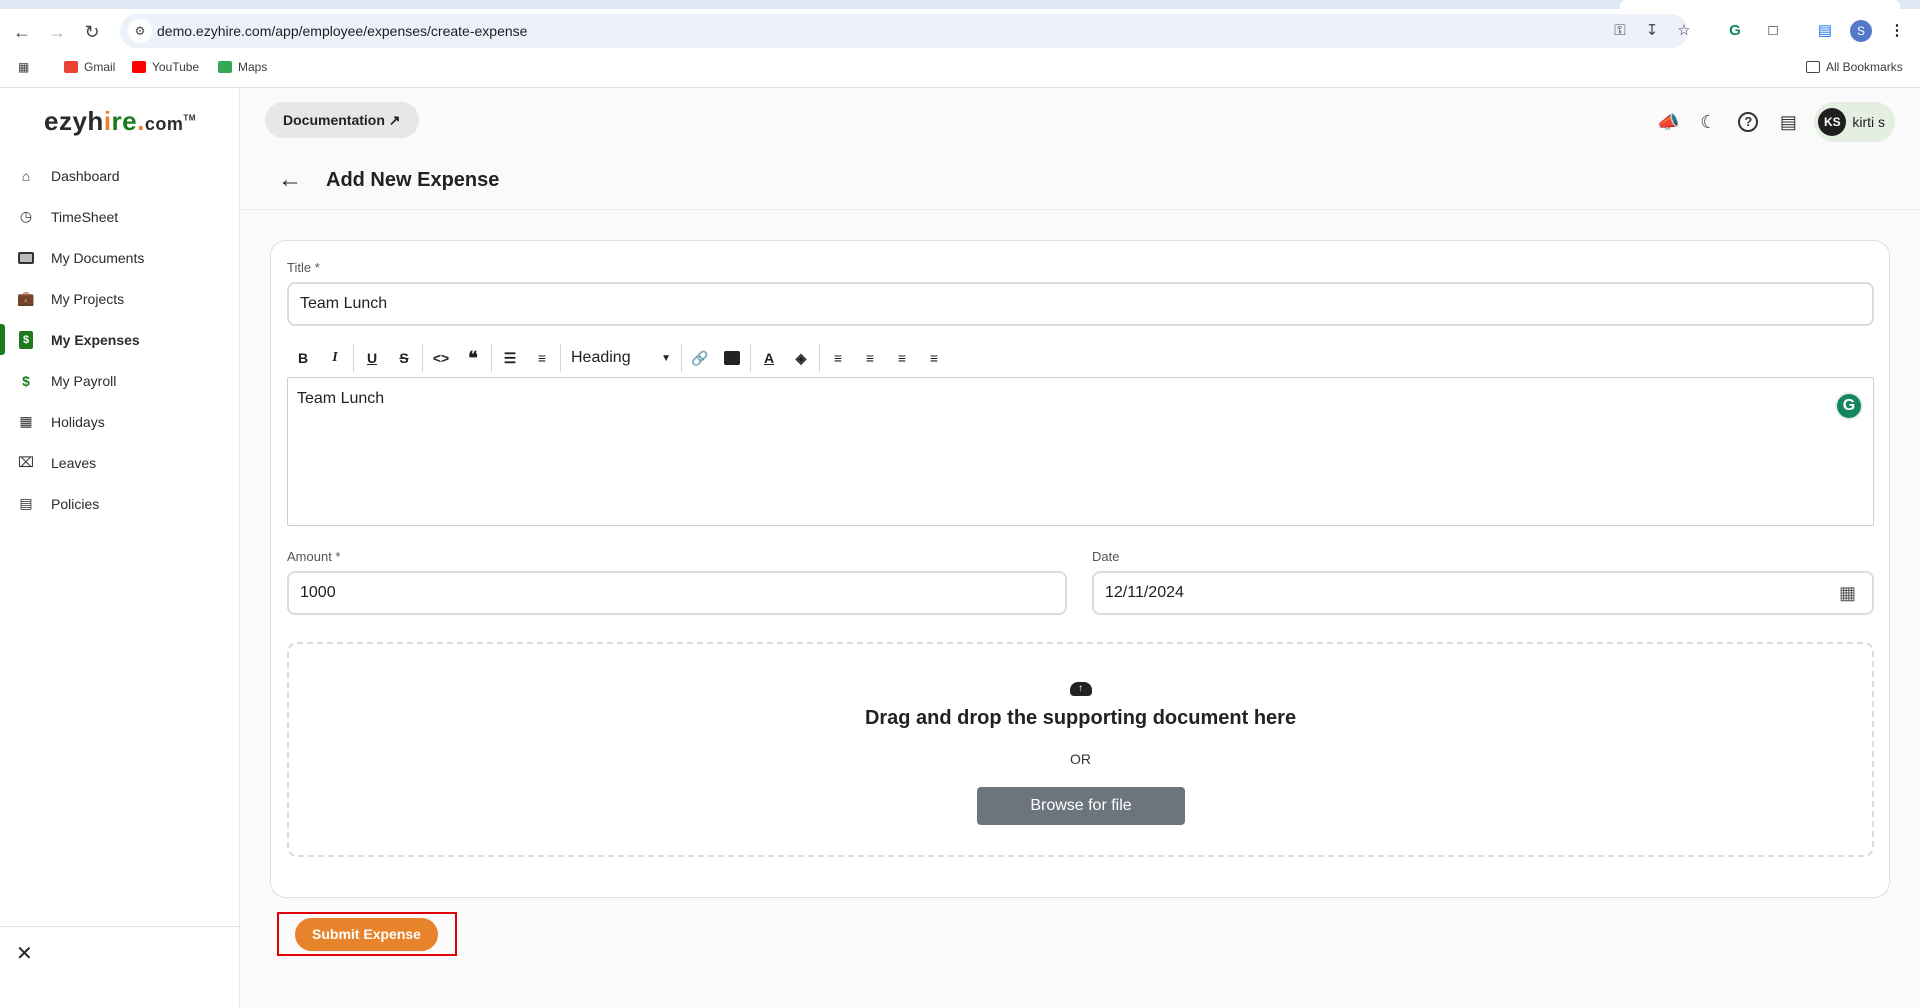  What do you see at coordinates (26, 380) in the screenshot?
I see `payroll-sync-icon: $` at bounding box center [26, 380].